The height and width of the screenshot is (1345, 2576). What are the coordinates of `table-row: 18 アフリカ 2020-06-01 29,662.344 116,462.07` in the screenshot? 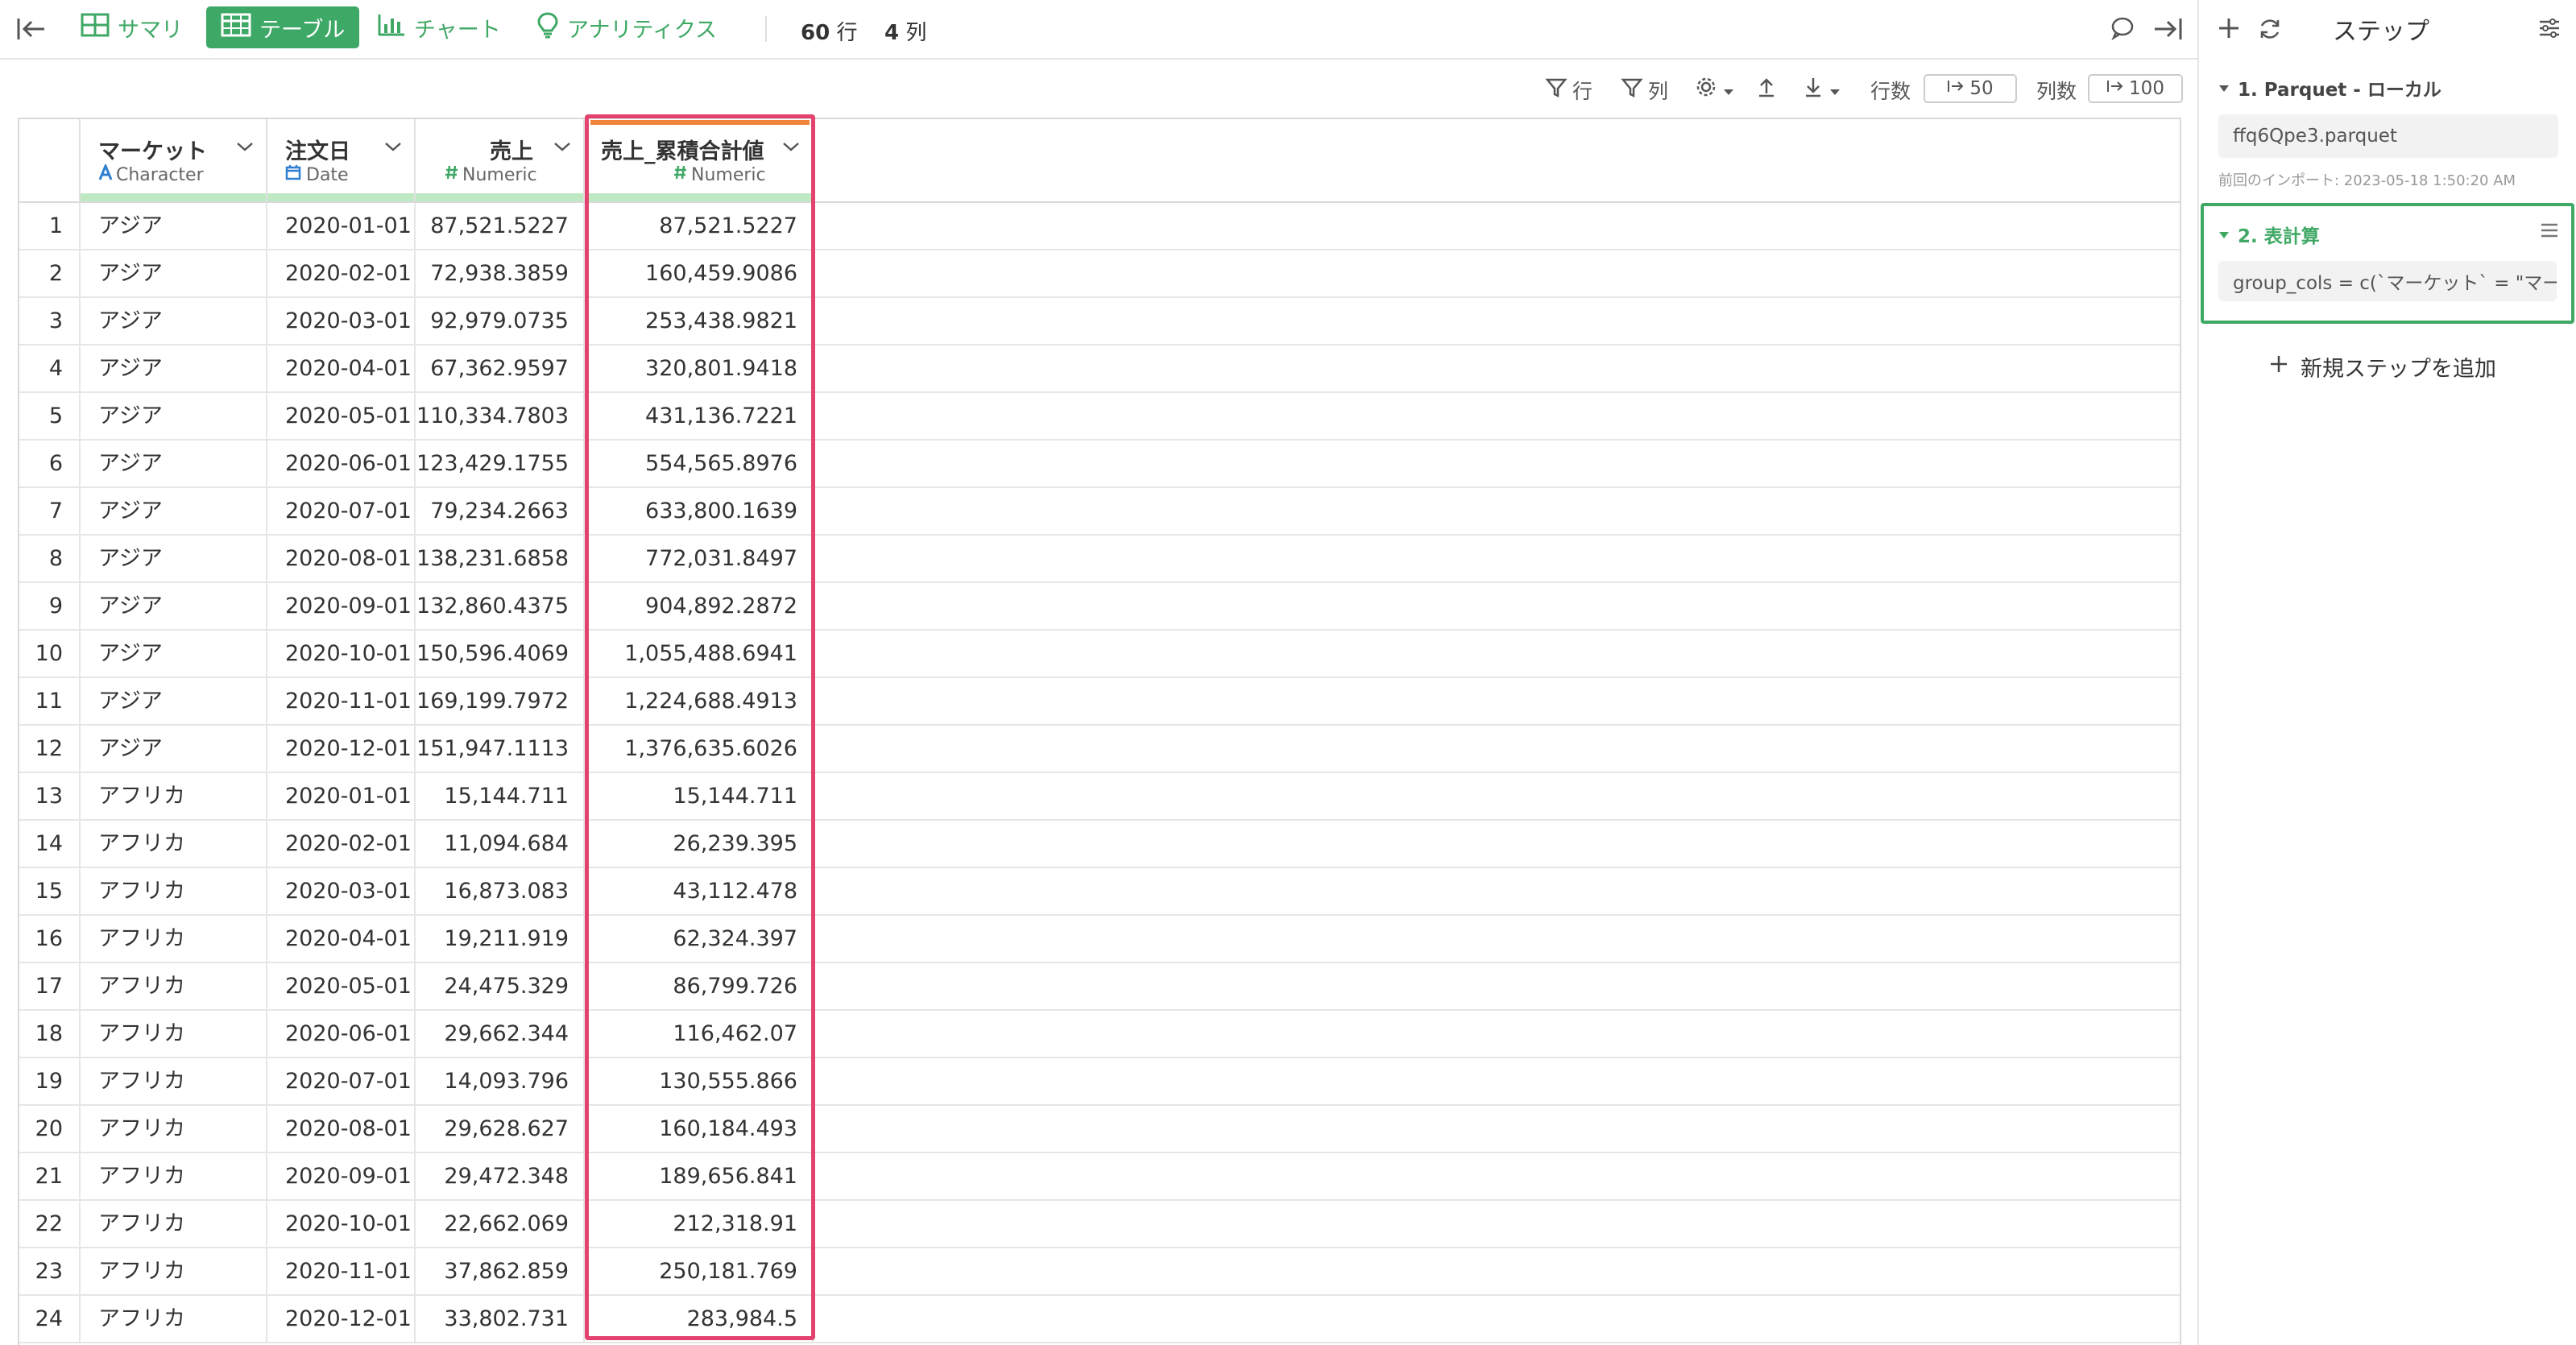 It's located at (1099, 1034).